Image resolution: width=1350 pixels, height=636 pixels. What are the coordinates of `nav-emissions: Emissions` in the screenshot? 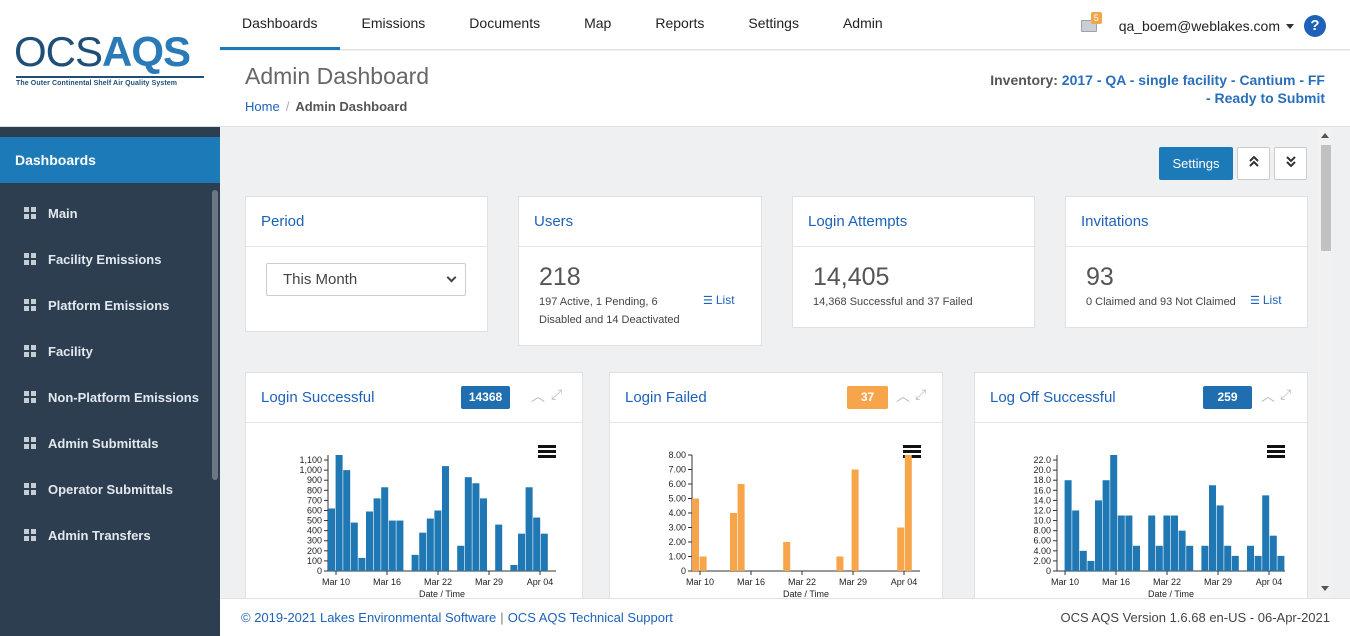 It's located at (394, 25).